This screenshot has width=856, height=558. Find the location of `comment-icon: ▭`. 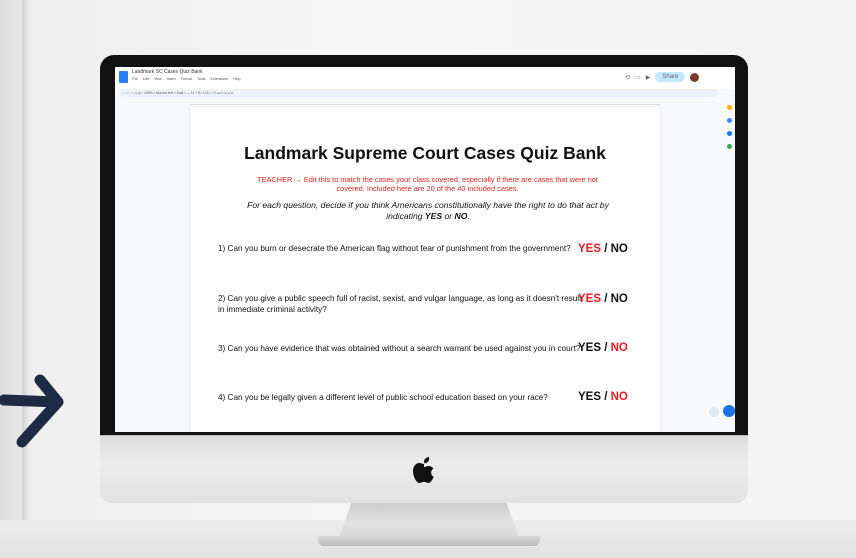

comment-icon: ▭ is located at coordinates (638, 77).